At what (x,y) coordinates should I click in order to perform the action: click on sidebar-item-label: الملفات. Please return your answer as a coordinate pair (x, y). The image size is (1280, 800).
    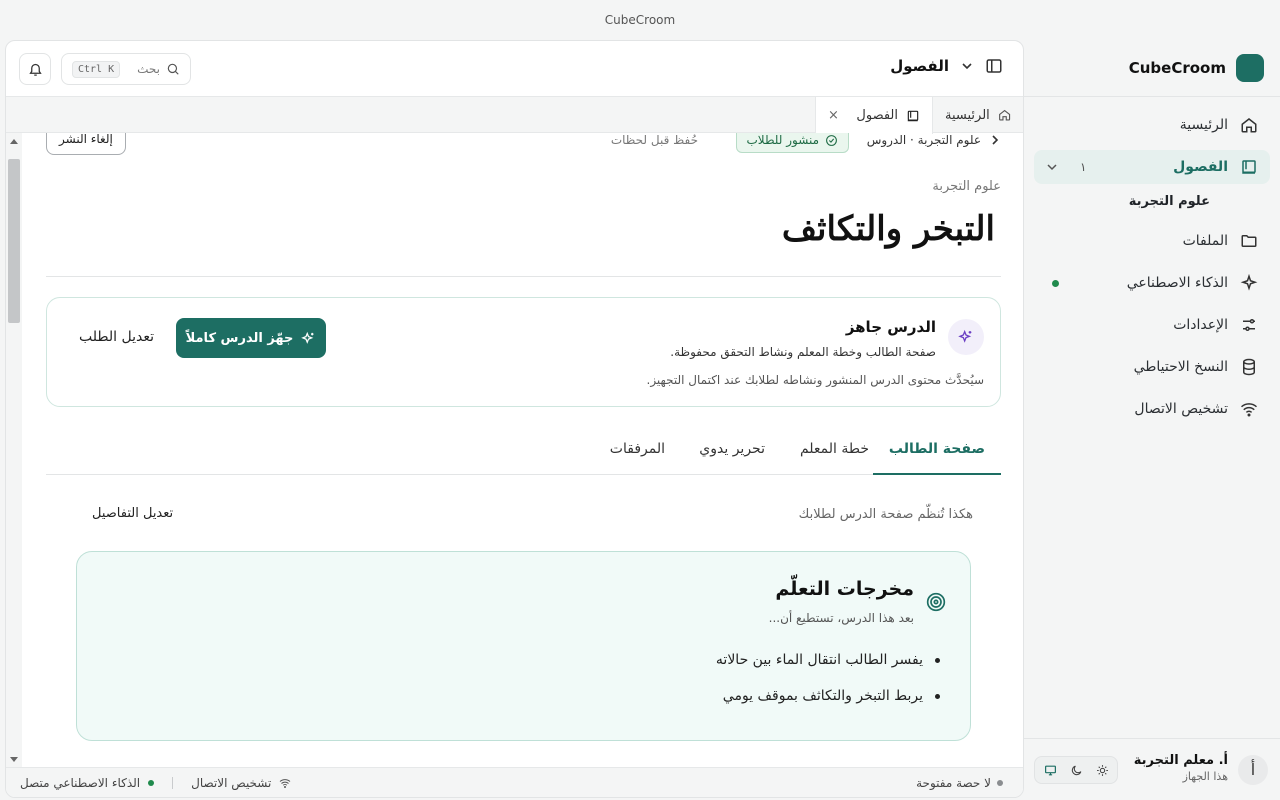
    Looking at the image, I should click on (1205, 241).